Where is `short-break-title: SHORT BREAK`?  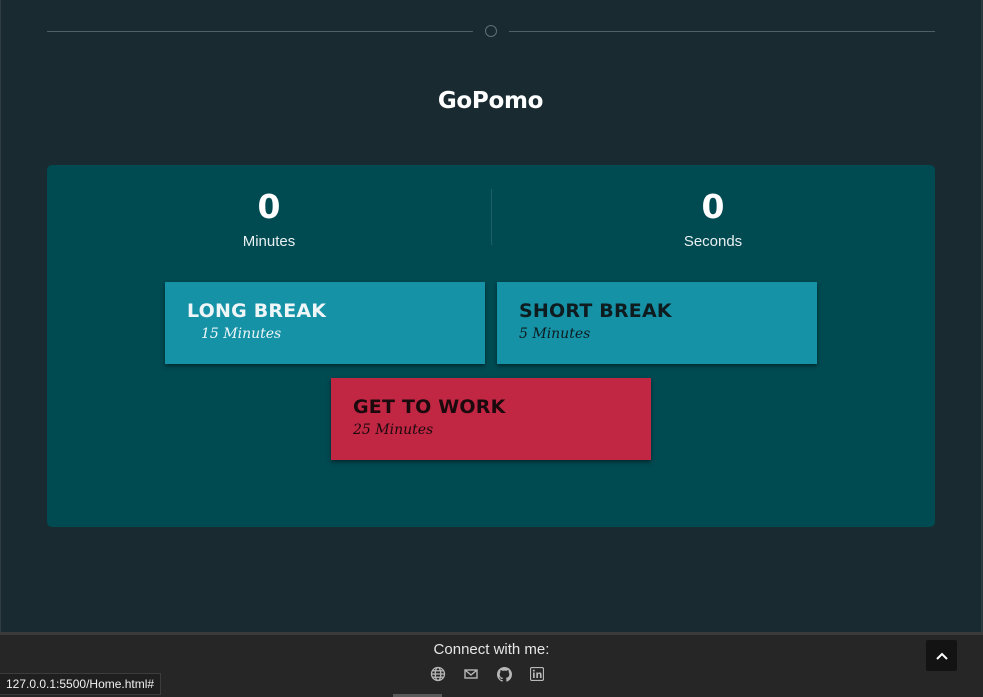
short-break-title: SHORT BREAK is located at coordinates (595, 311).